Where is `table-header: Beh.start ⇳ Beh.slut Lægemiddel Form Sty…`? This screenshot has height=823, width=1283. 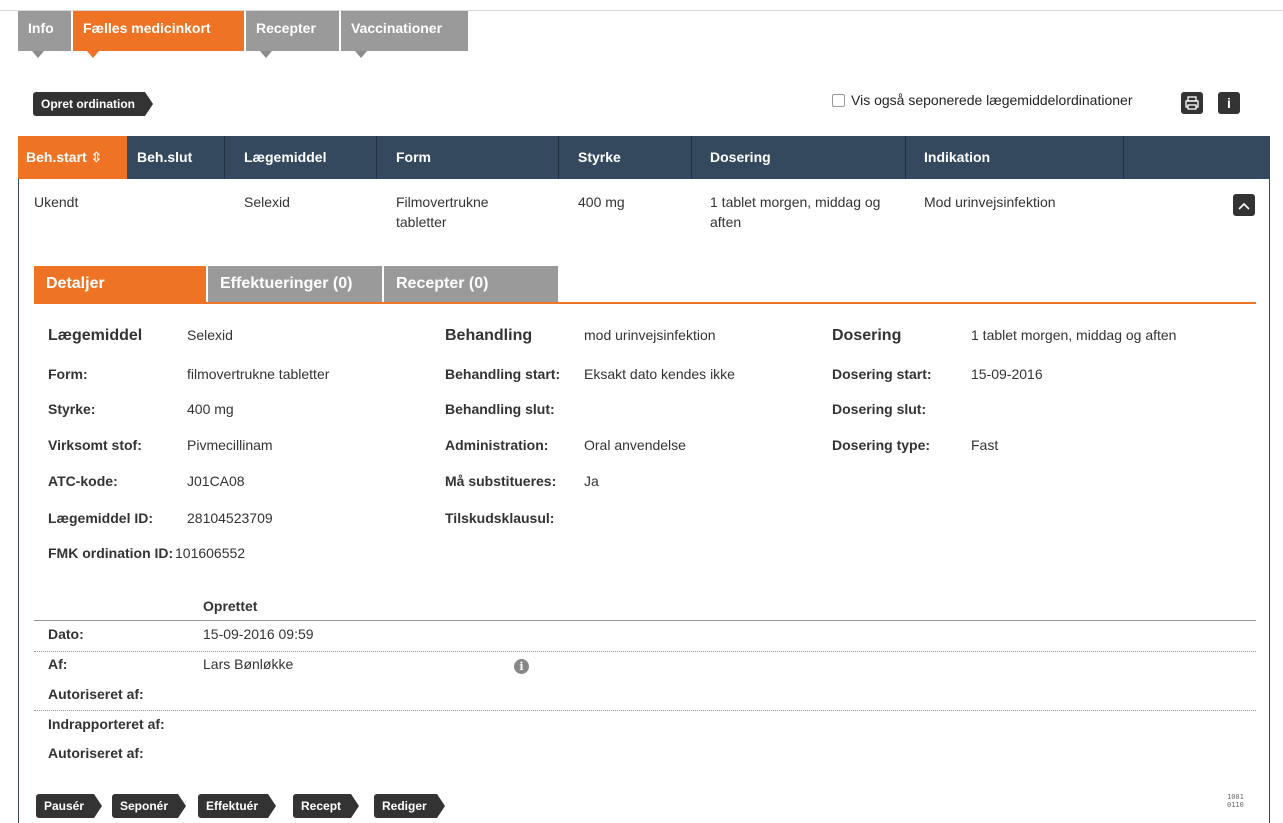 table-header: Beh.start ⇳ Beh.slut Lægemiddel Form Sty… is located at coordinates (644, 157).